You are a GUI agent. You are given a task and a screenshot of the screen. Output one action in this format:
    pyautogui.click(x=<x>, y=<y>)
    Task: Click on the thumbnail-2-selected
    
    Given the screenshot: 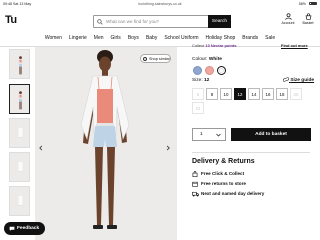 What is the action you would take?
    pyautogui.click(x=19, y=99)
    